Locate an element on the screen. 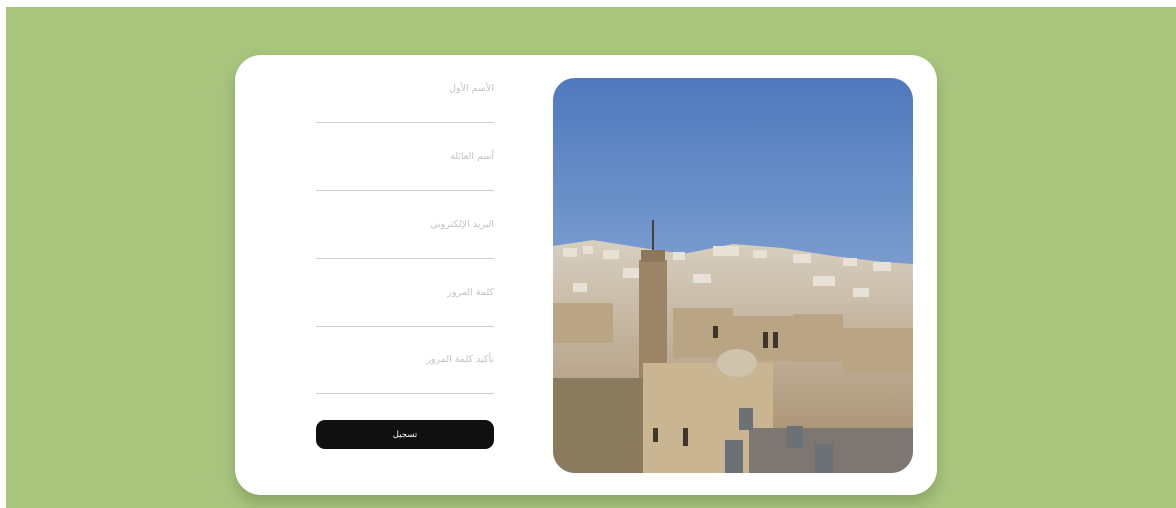  password-label: كلمة المرور is located at coordinates (470, 292).